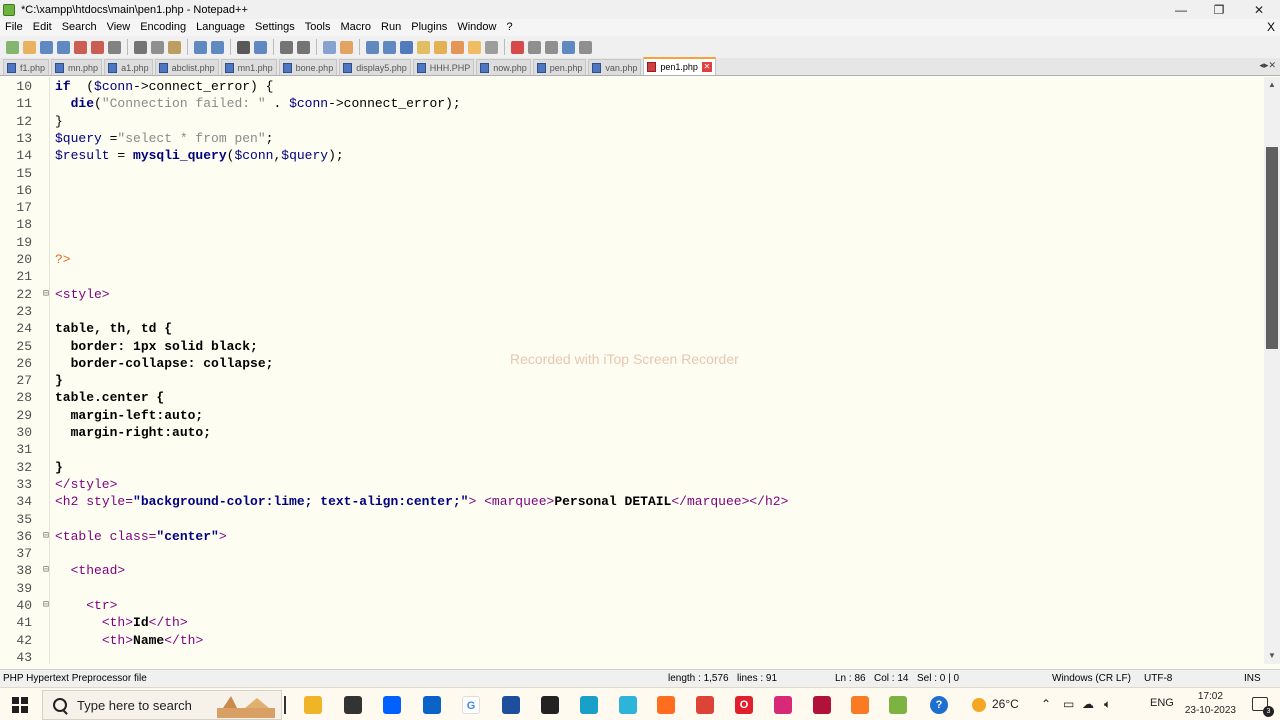 Image resolution: width=1280 pixels, height=720 pixels. Describe the element at coordinates (20, 705) in the screenshot. I see `windows-start-icon` at that location.